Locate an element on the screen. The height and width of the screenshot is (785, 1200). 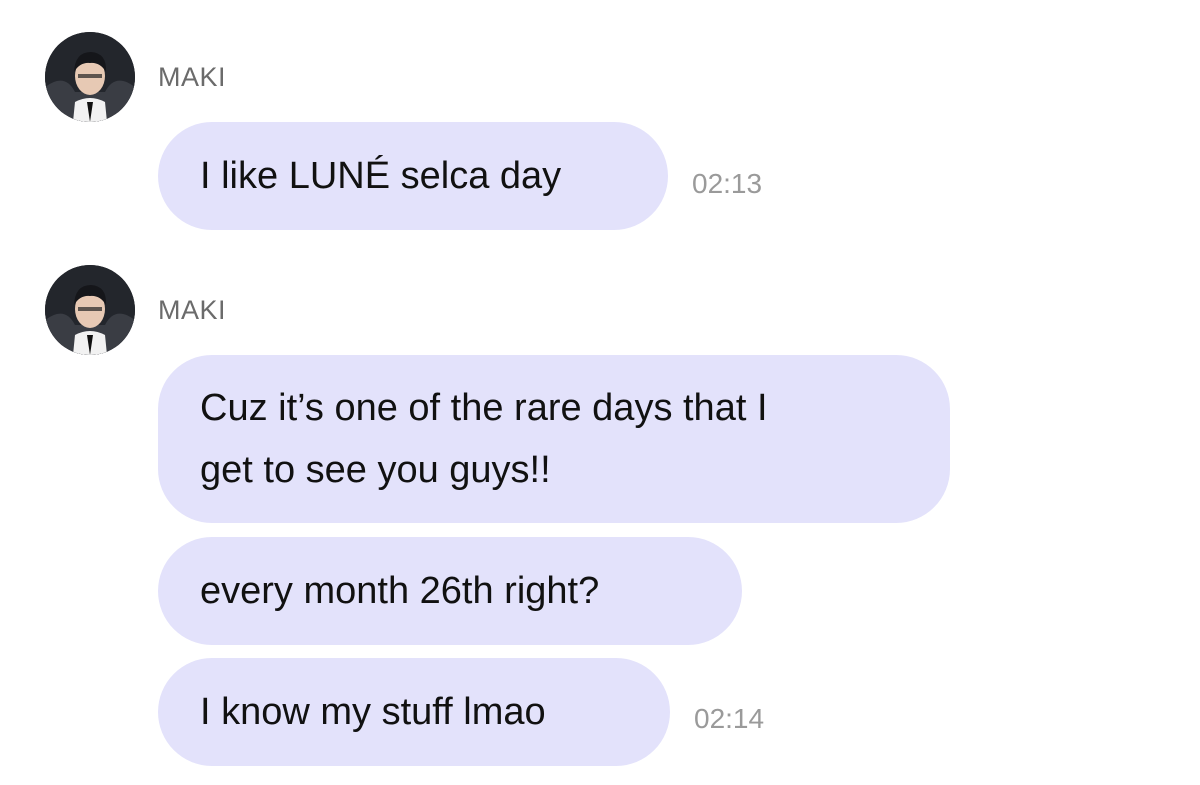
message-text: I like LUNÉ selca day is located at coordinates (381, 176).